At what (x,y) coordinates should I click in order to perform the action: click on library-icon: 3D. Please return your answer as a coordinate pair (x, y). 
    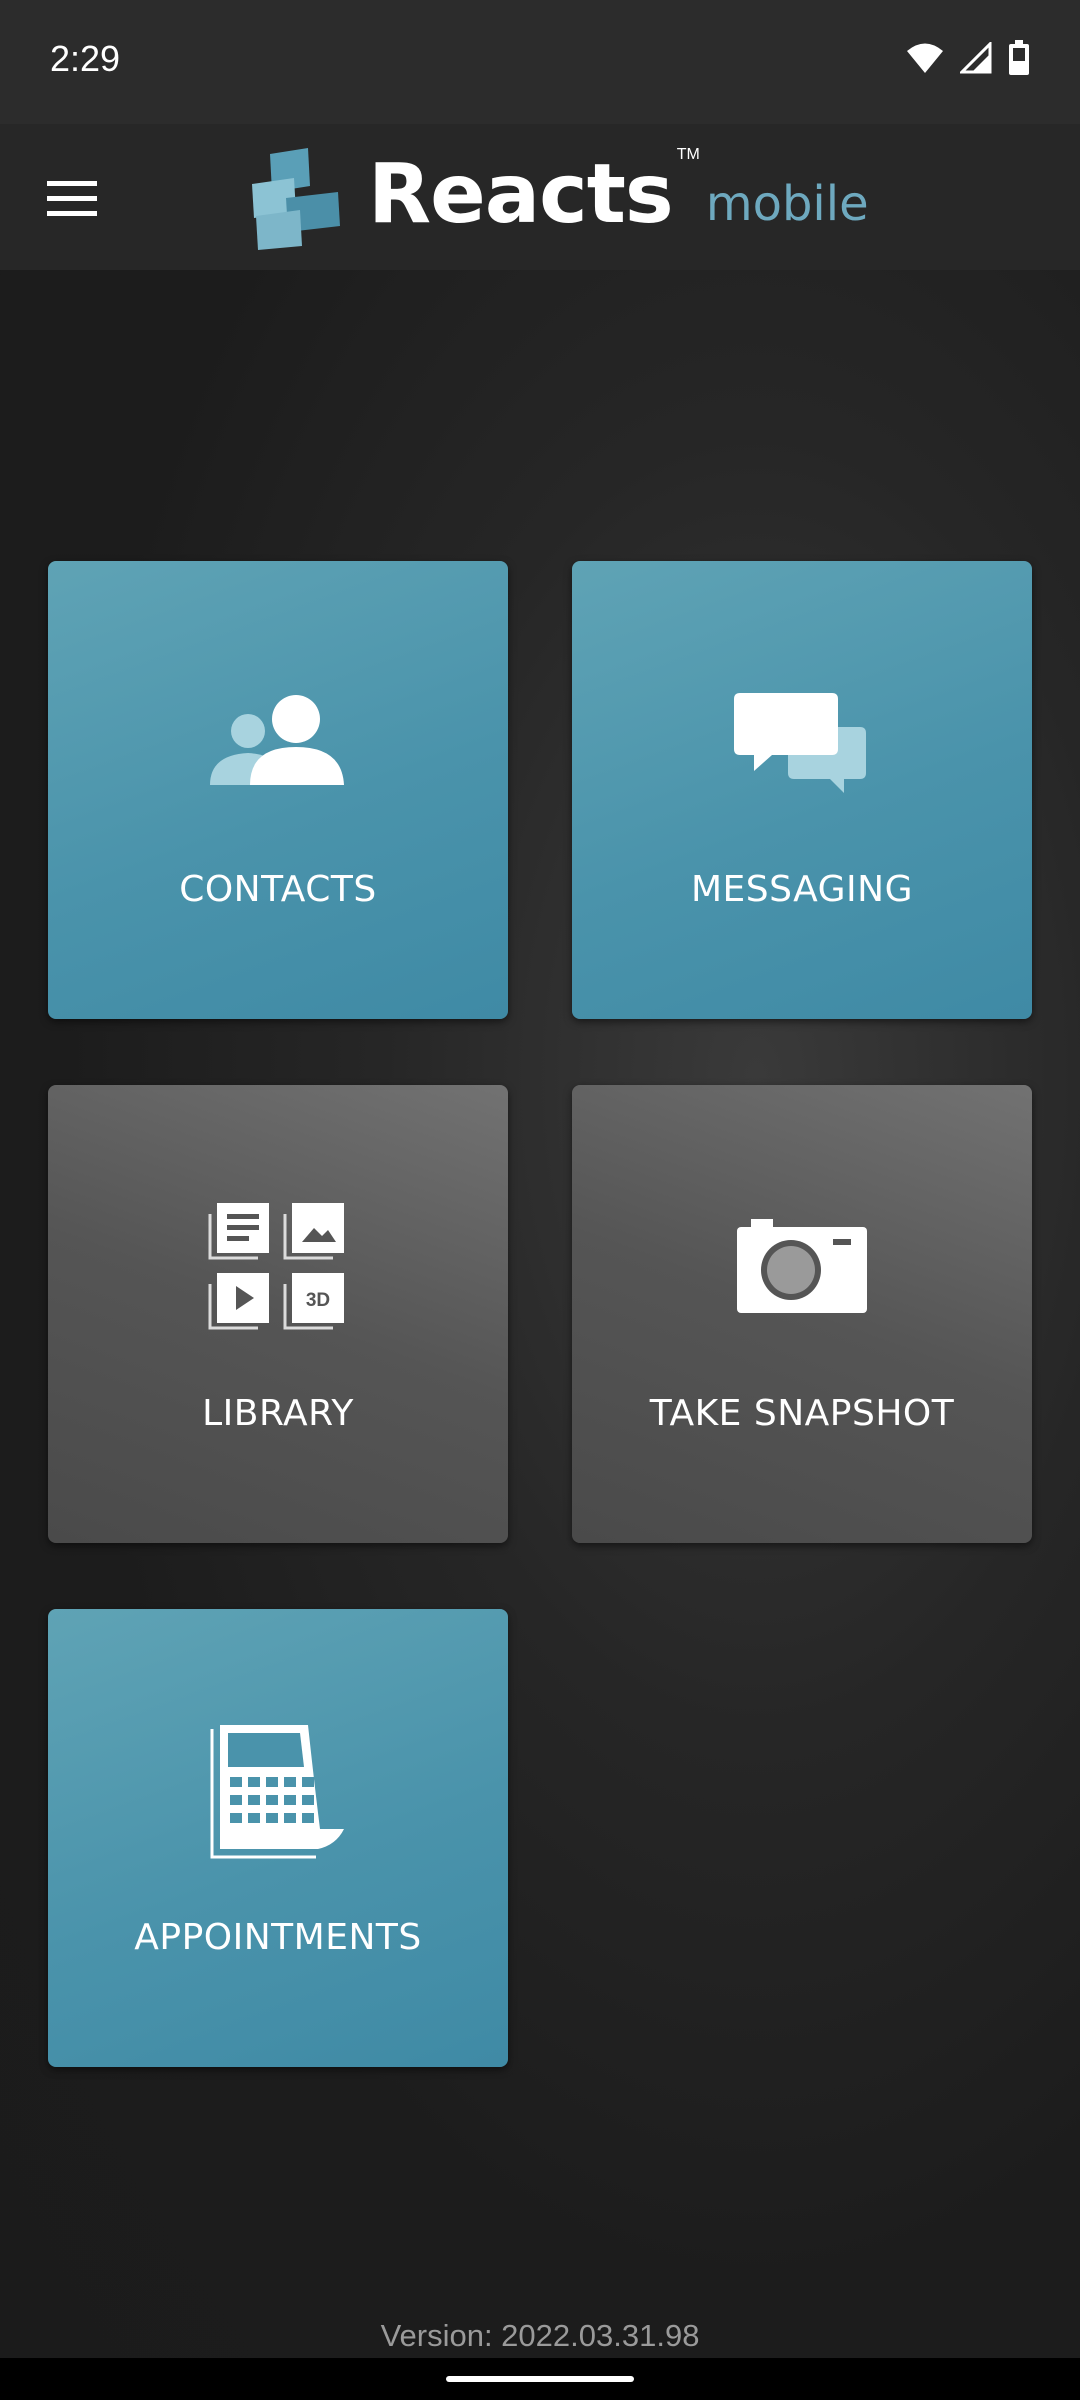
    Looking at the image, I should click on (276, 1266).